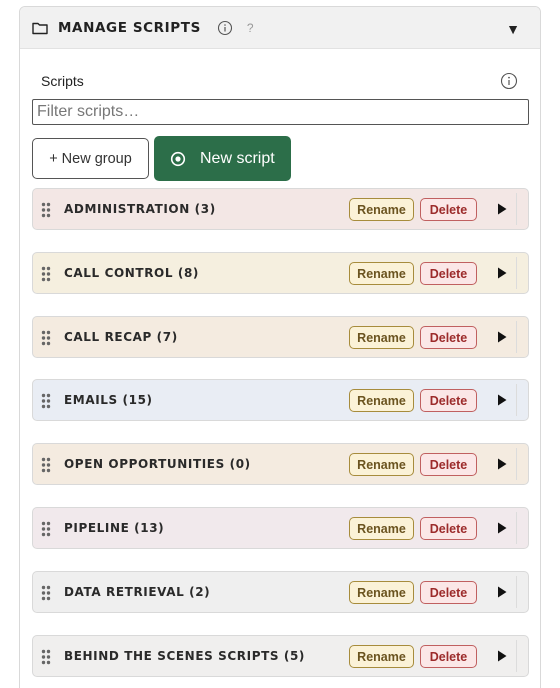 The width and height of the screenshot is (560, 688). I want to click on new-script-button: New script, so click(222, 158).